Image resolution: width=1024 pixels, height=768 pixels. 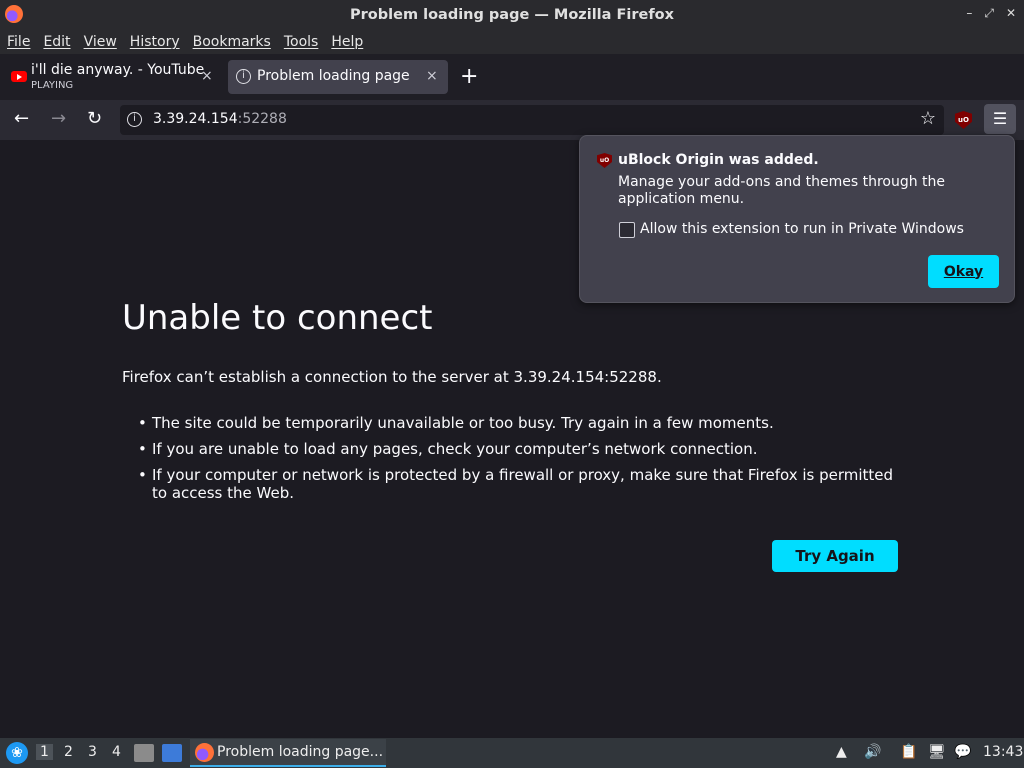 I want to click on clock: 13:43, so click(x=1003, y=752).